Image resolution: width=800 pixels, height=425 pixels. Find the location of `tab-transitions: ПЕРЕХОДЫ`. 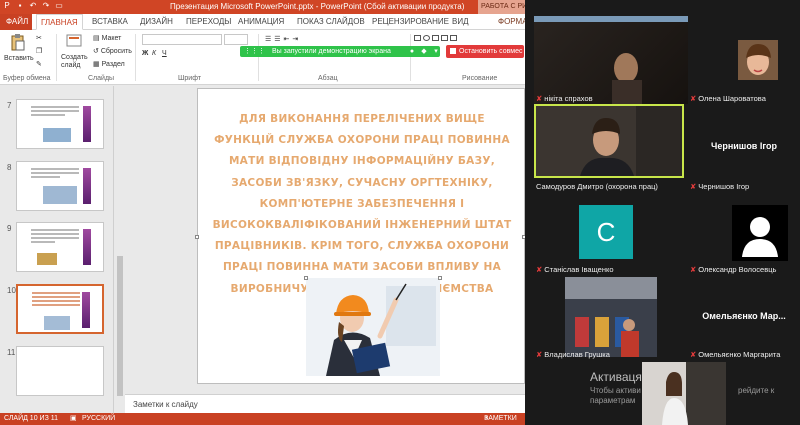

tab-transitions: ПЕРЕХОДЫ is located at coordinates (208, 22).